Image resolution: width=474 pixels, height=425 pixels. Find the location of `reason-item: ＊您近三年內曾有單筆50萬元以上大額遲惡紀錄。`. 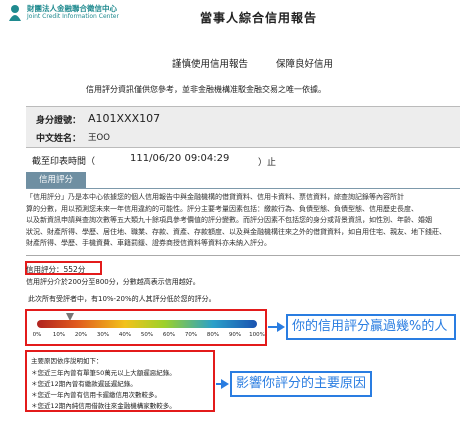

reason-item: ＊您近三年內曾有單筆50萬元以上大額遲惡紀錄。 is located at coordinates (103, 373).